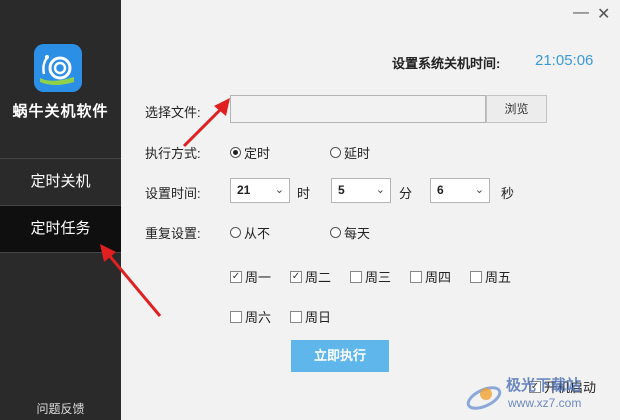 The width and height of the screenshot is (620, 420). What do you see at coordinates (341, 190) in the screenshot?
I see `minute-value: 5` at bounding box center [341, 190].